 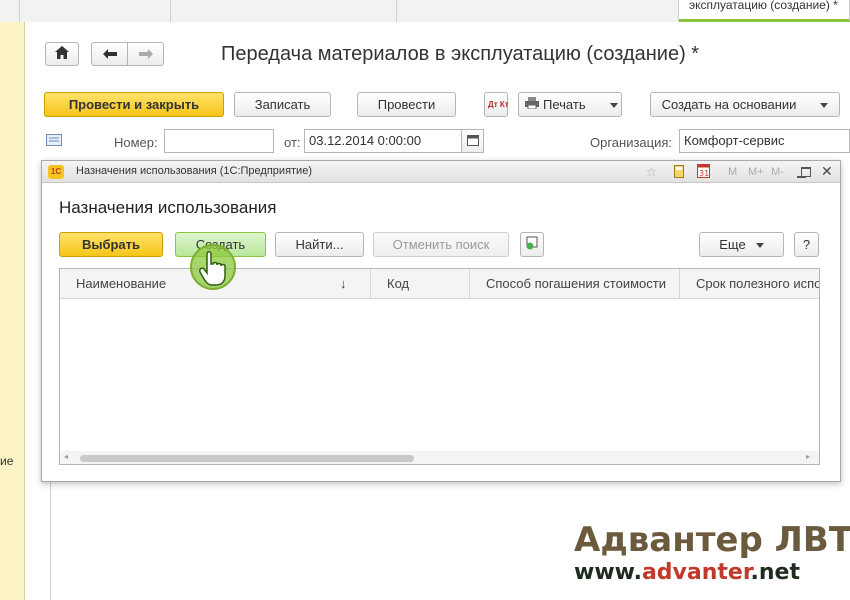 I want to click on maximize-icon, so click(x=806, y=172).